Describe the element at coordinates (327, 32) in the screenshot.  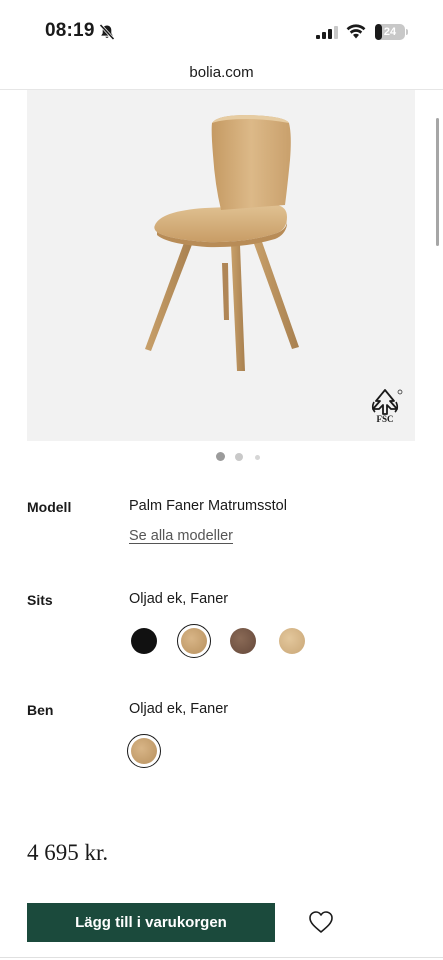
I see `cellular-signal-icon` at that location.